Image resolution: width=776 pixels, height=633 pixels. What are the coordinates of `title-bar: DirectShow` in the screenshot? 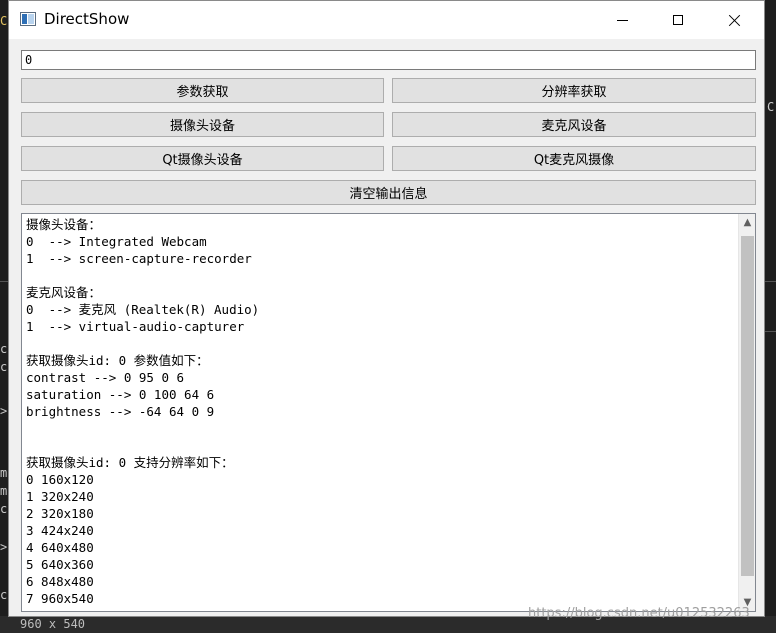 It's located at (386, 20).